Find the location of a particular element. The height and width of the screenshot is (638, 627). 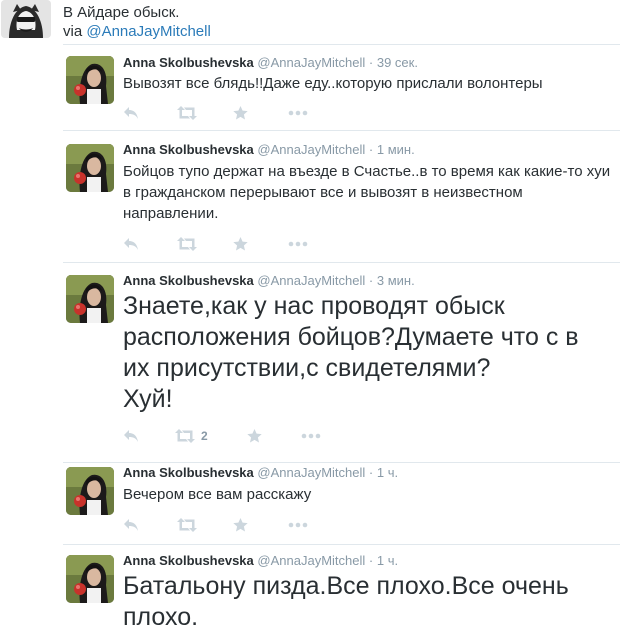

conversation-title: В Айдаре обыск. is located at coordinates (121, 12).